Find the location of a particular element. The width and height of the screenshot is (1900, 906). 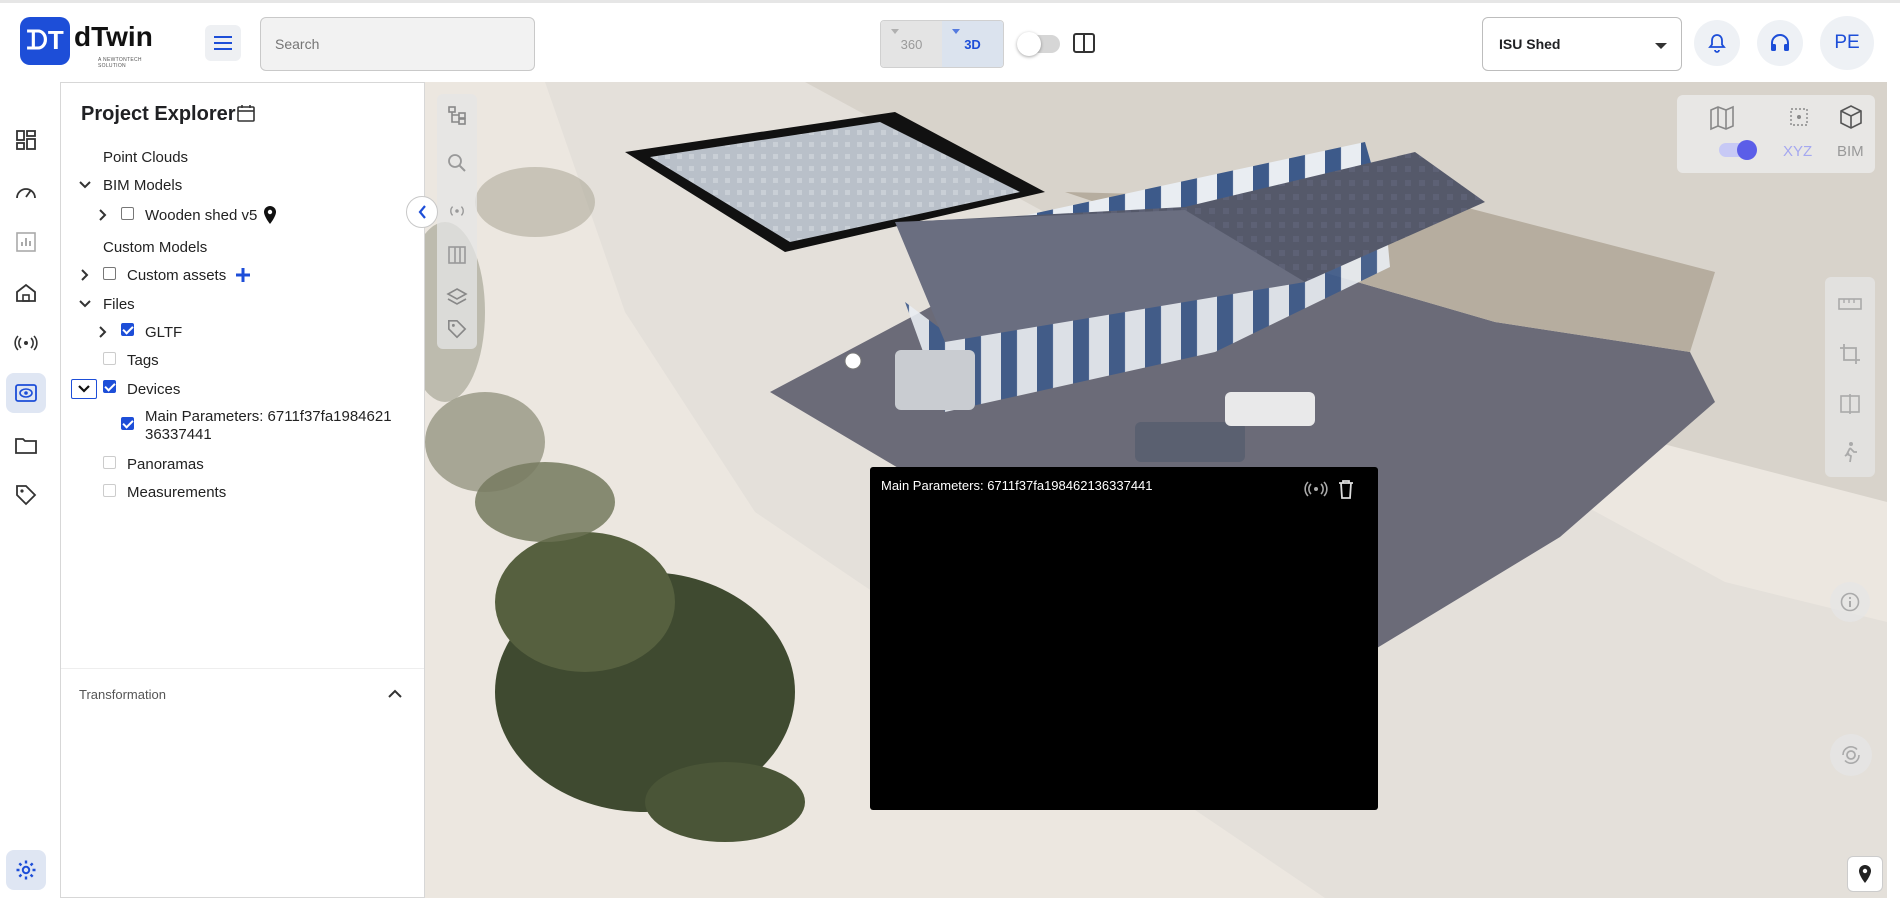

split-view-switch is located at coordinates (1038, 44).